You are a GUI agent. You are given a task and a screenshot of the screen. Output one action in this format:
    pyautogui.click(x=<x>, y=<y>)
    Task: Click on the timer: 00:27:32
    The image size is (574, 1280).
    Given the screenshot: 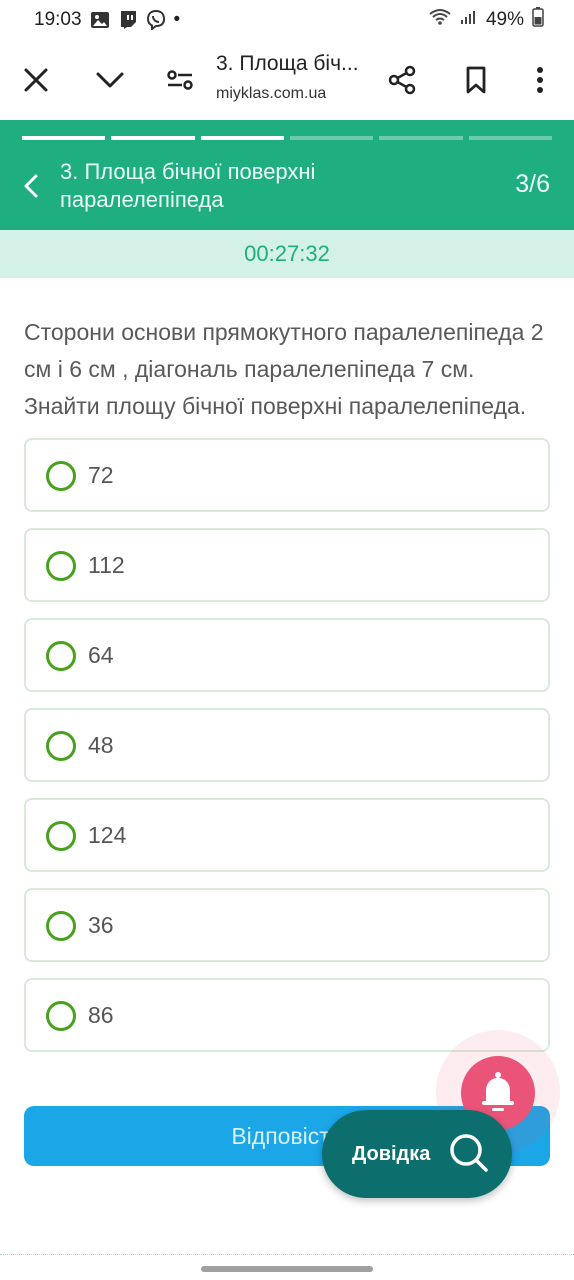 What is the action you would take?
    pyautogui.click(x=287, y=254)
    